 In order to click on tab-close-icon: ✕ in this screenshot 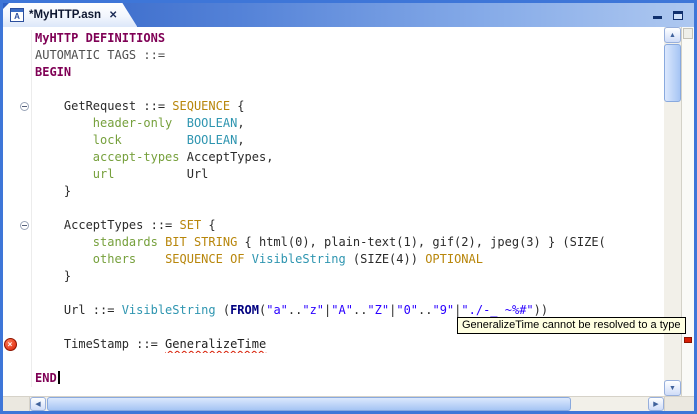, I will do `click(113, 15)`.